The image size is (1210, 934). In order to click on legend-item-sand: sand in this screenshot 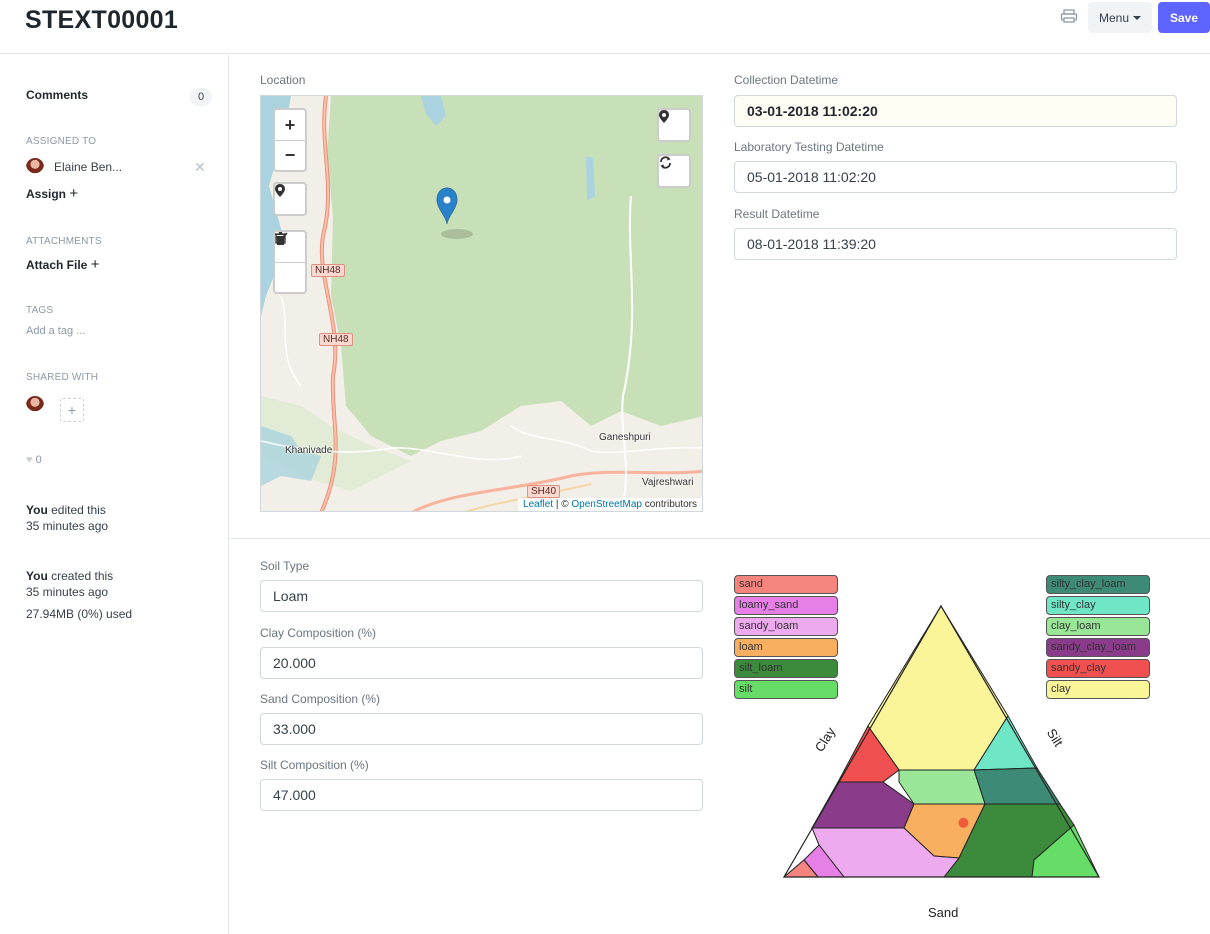, I will do `click(786, 584)`.